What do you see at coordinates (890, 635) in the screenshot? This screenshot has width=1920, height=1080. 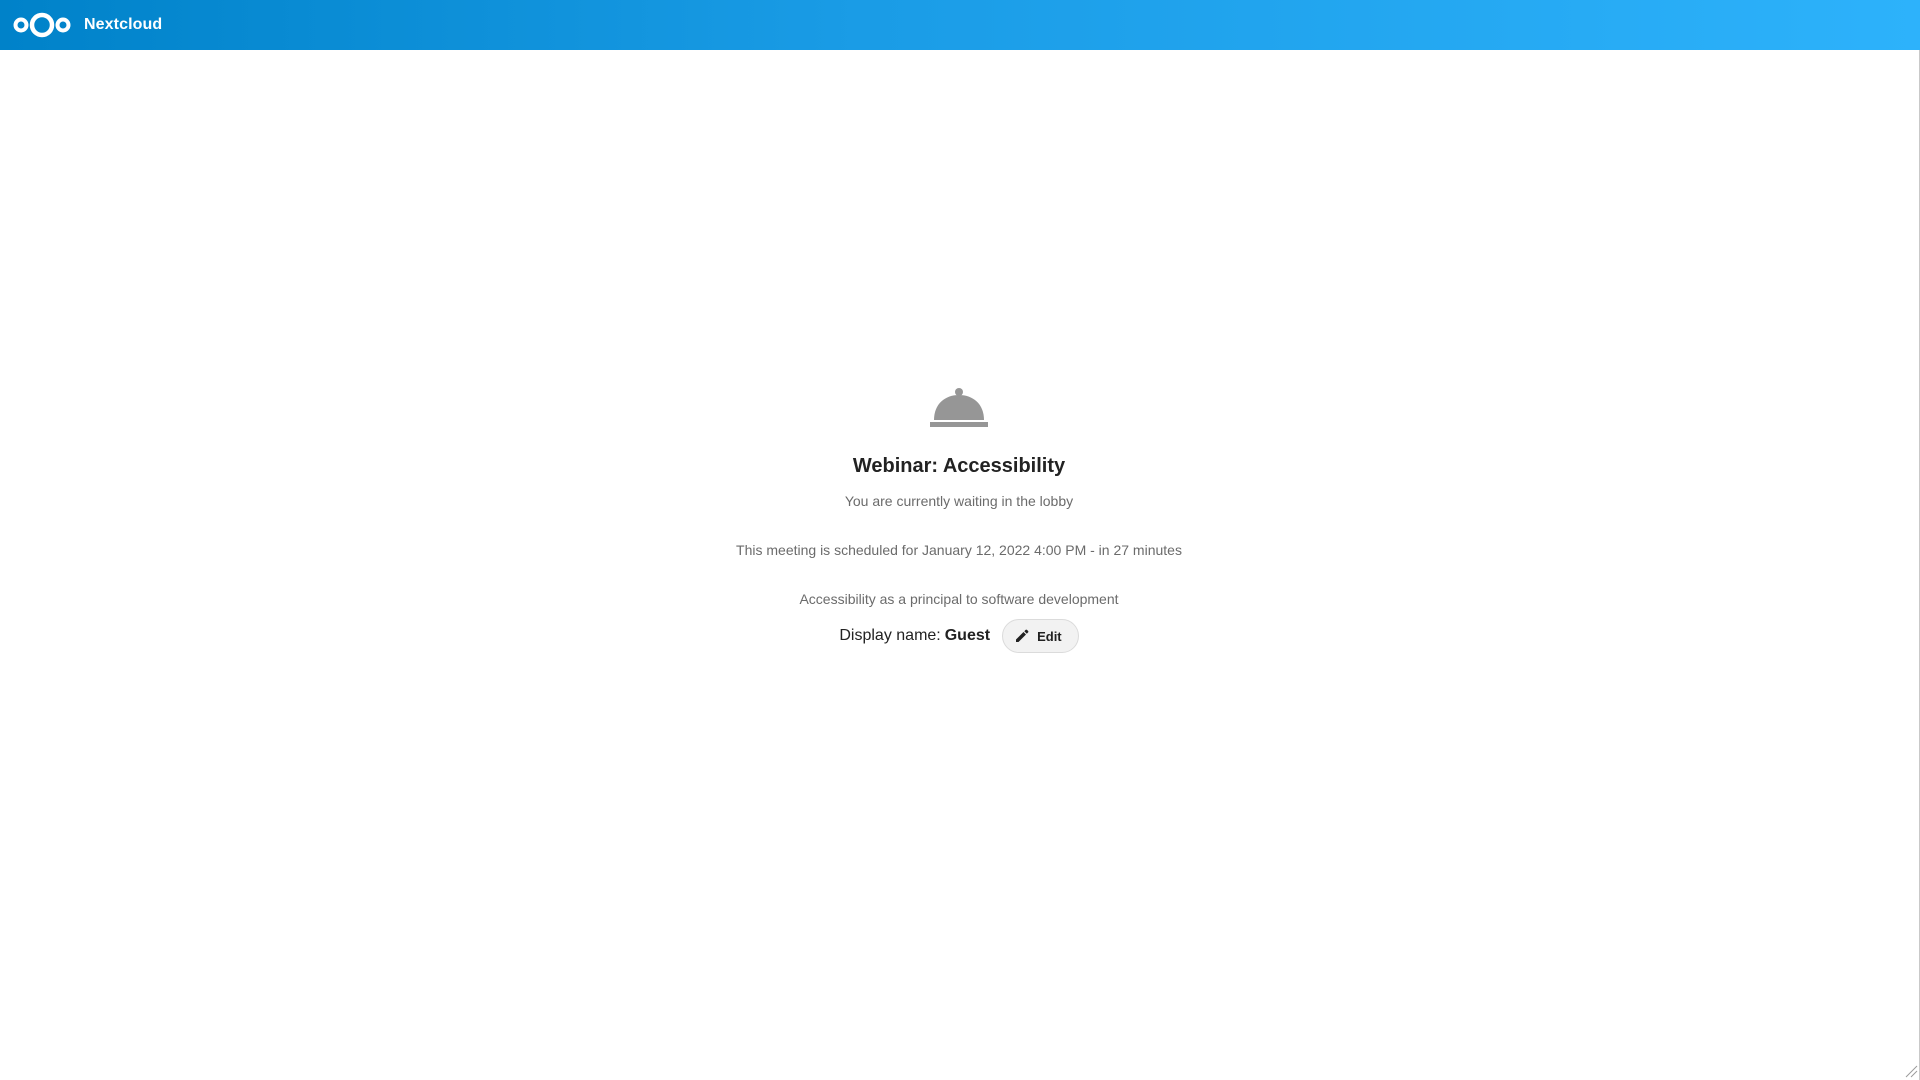 I see `display-name-label: Display name:` at bounding box center [890, 635].